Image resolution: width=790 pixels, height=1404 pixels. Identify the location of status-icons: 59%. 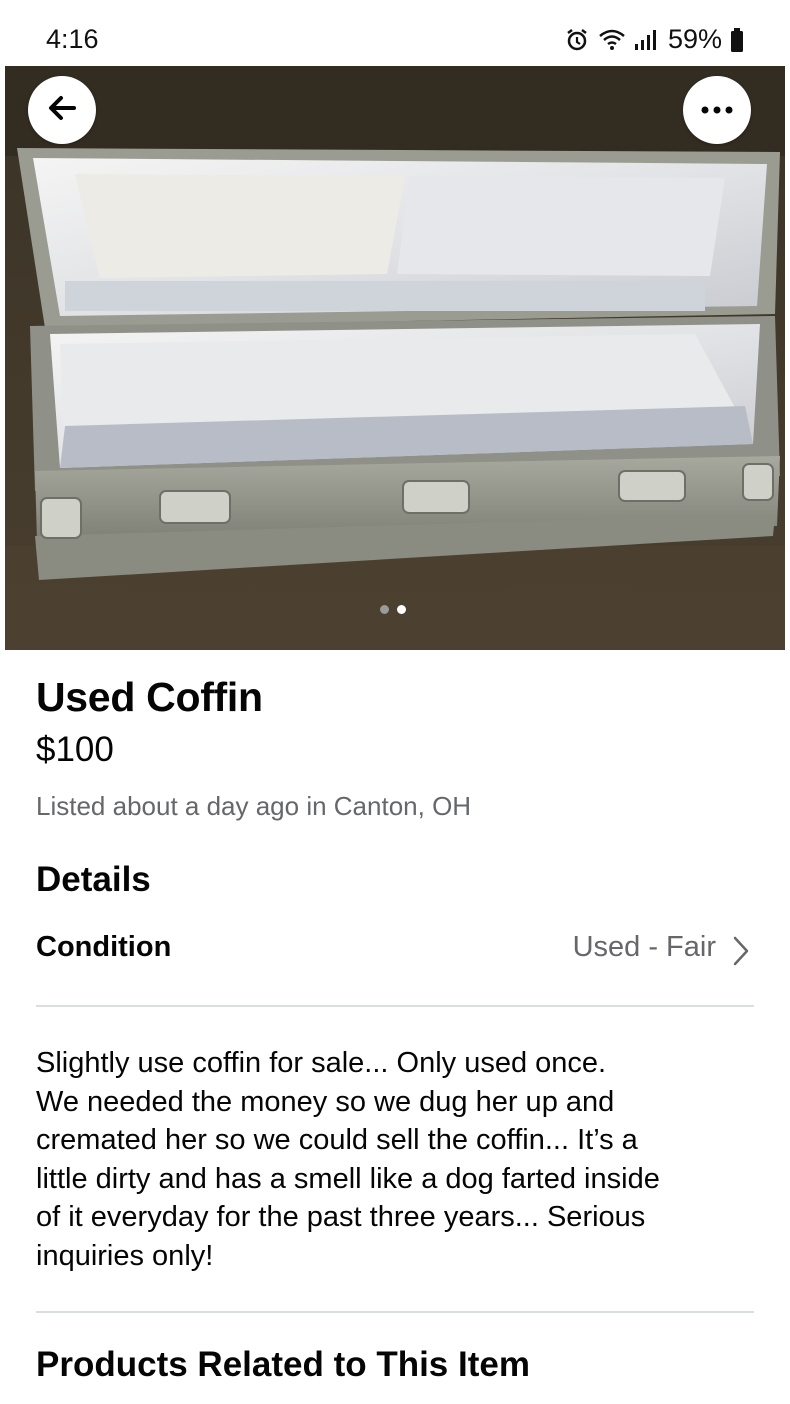
(654, 39).